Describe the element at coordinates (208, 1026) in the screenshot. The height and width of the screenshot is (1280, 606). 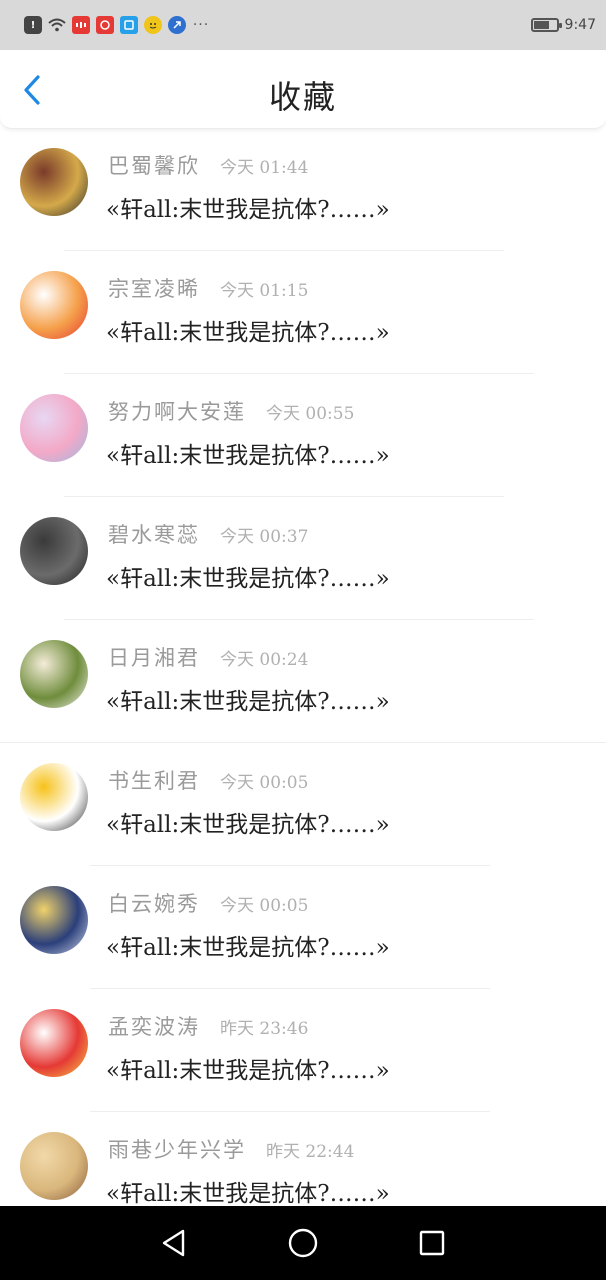
I see `item-meta: 孟奕波涛 昨天 23:46` at that location.